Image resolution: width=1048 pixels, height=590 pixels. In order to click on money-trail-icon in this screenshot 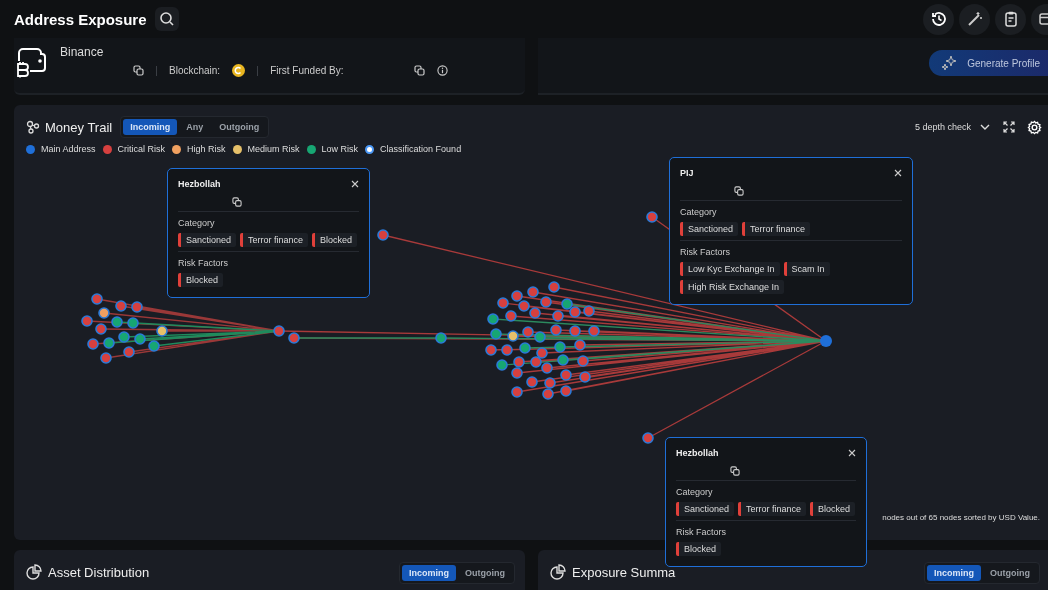, I will do `click(33, 127)`.